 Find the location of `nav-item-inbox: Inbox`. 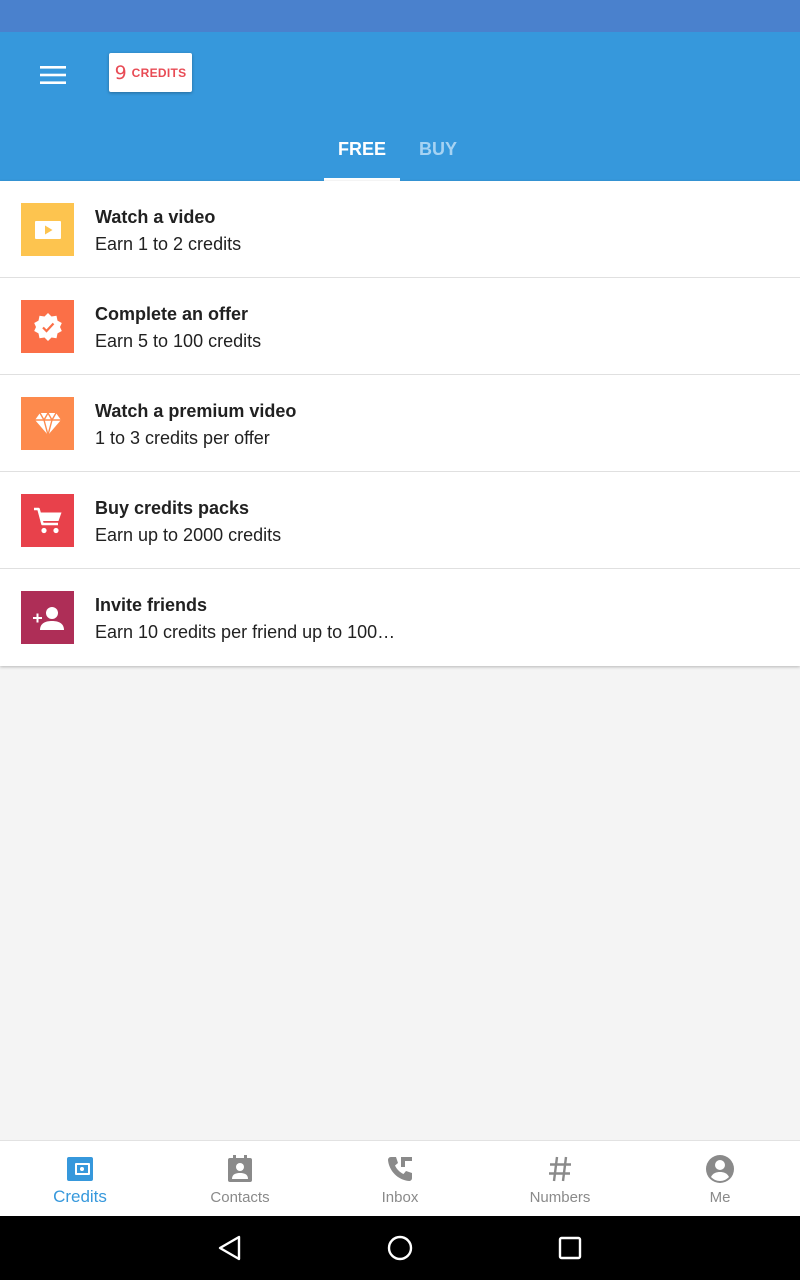

nav-item-inbox: Inbox is located at coordinates (400, 1179).